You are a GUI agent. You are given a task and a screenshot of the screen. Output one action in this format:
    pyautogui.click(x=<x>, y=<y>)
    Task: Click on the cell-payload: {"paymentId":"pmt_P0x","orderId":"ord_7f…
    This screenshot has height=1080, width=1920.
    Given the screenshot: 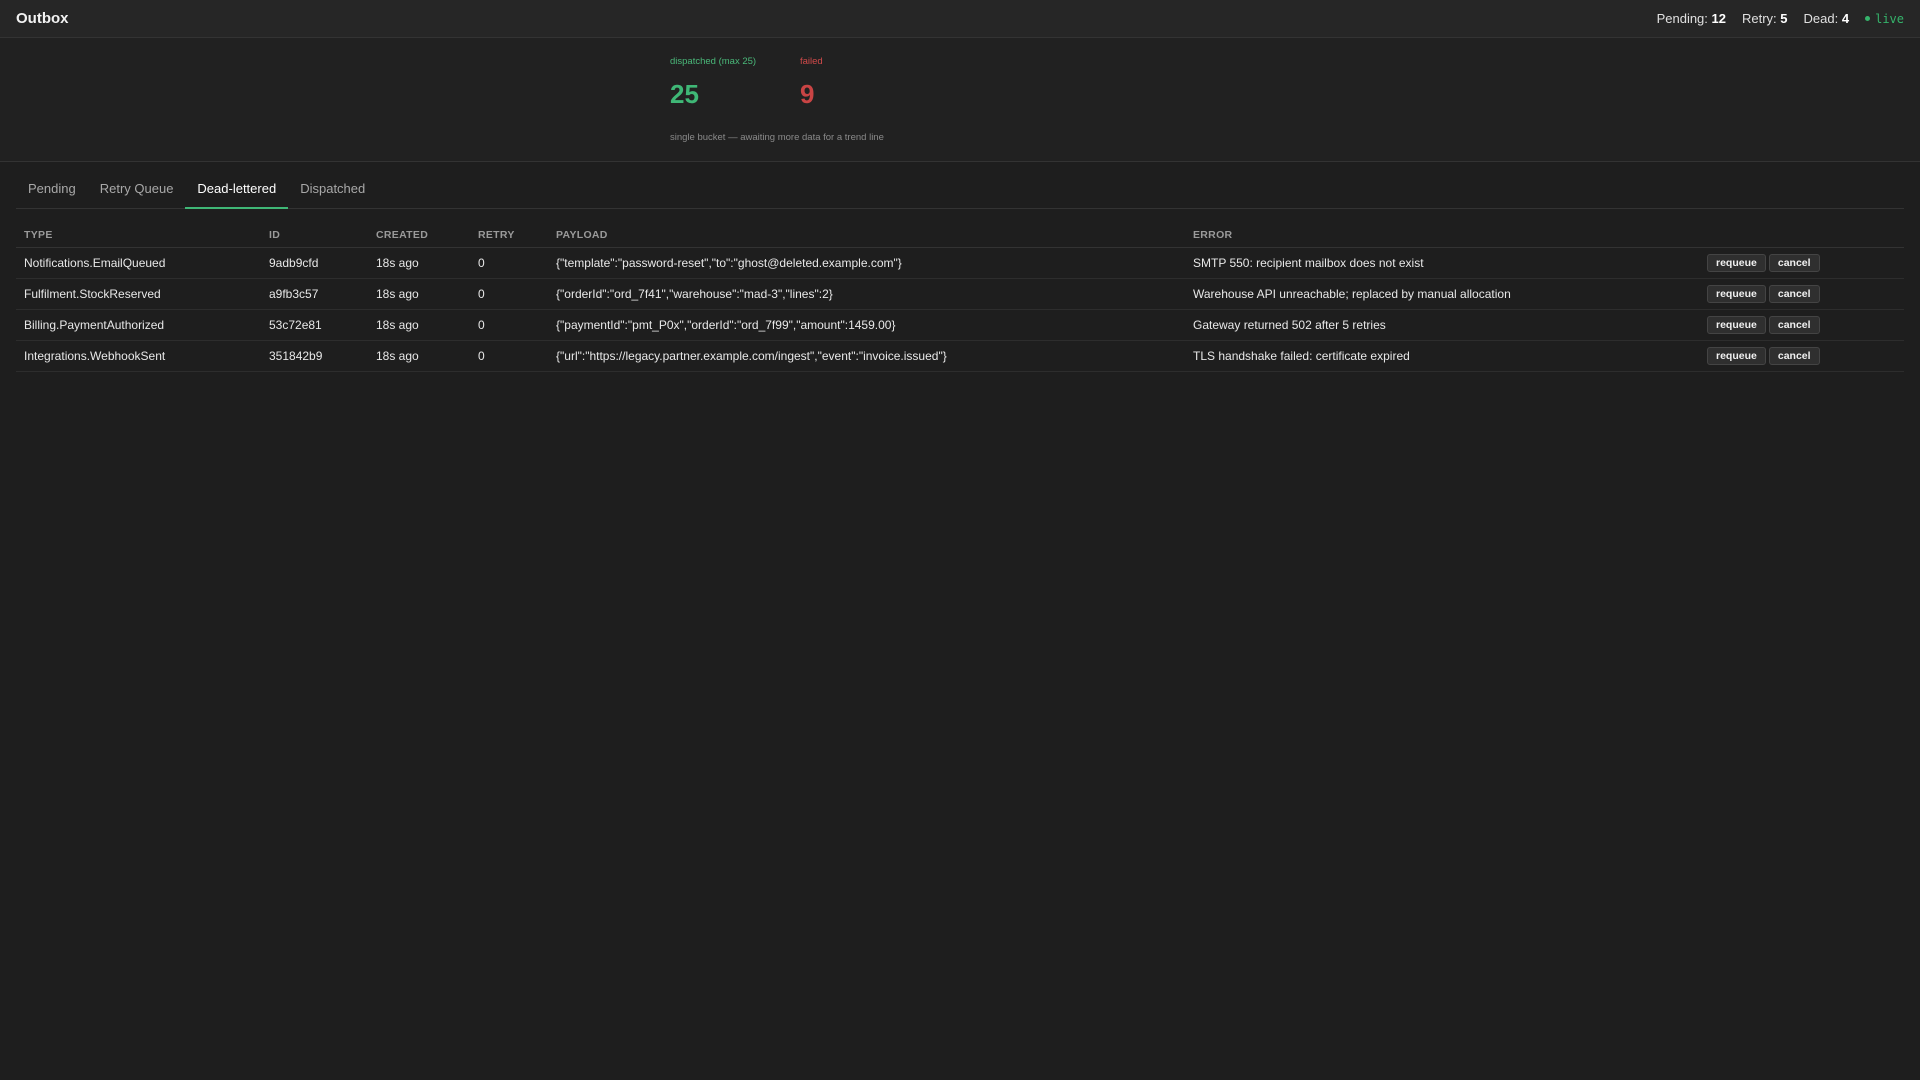 What is the action you would take?
    pyautogui.click(x=866, y=325)
    